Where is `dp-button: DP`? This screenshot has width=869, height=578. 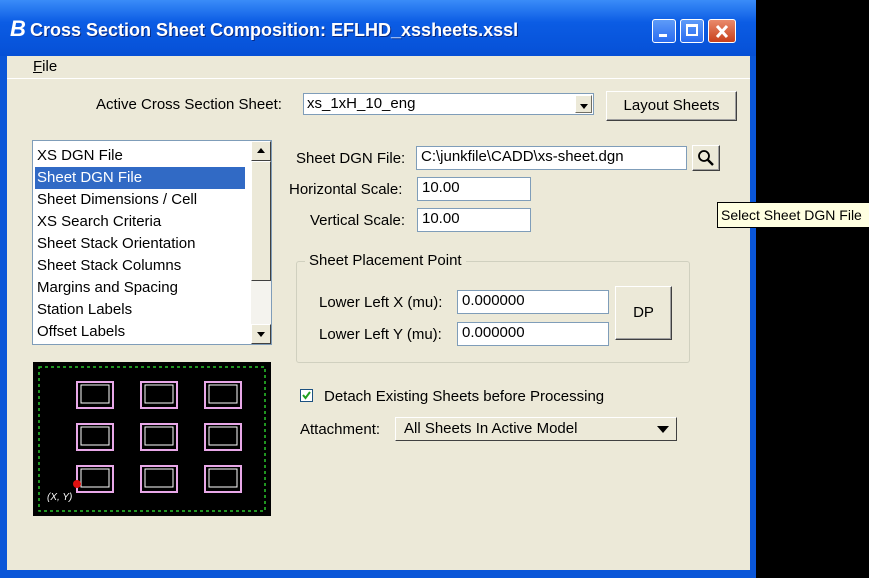 dp-button: DP is located at coordinates (643, 313).